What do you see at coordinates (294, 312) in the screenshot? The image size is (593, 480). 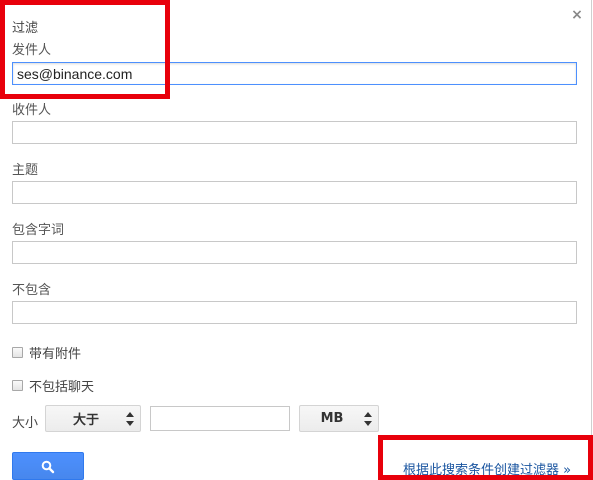 I see `doesnt-have-field` at bounding box center [294, 312].